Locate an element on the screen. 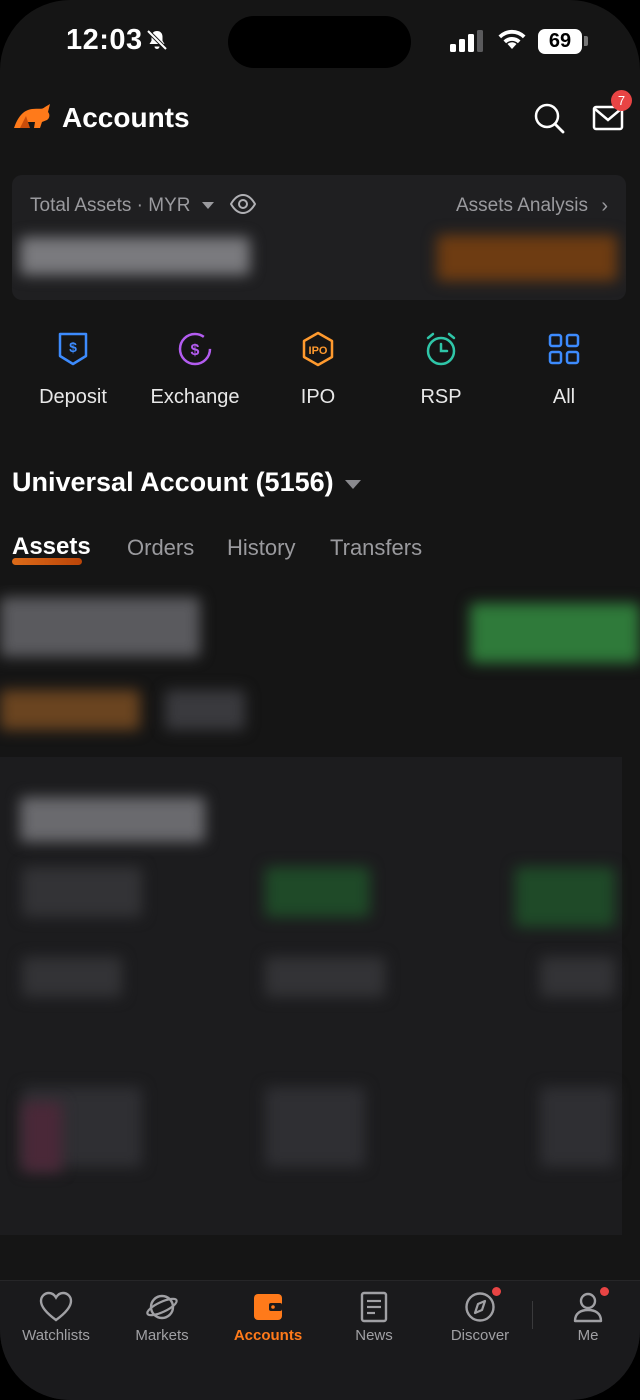  bell-muted-icon is located at coordinates (157, 40).